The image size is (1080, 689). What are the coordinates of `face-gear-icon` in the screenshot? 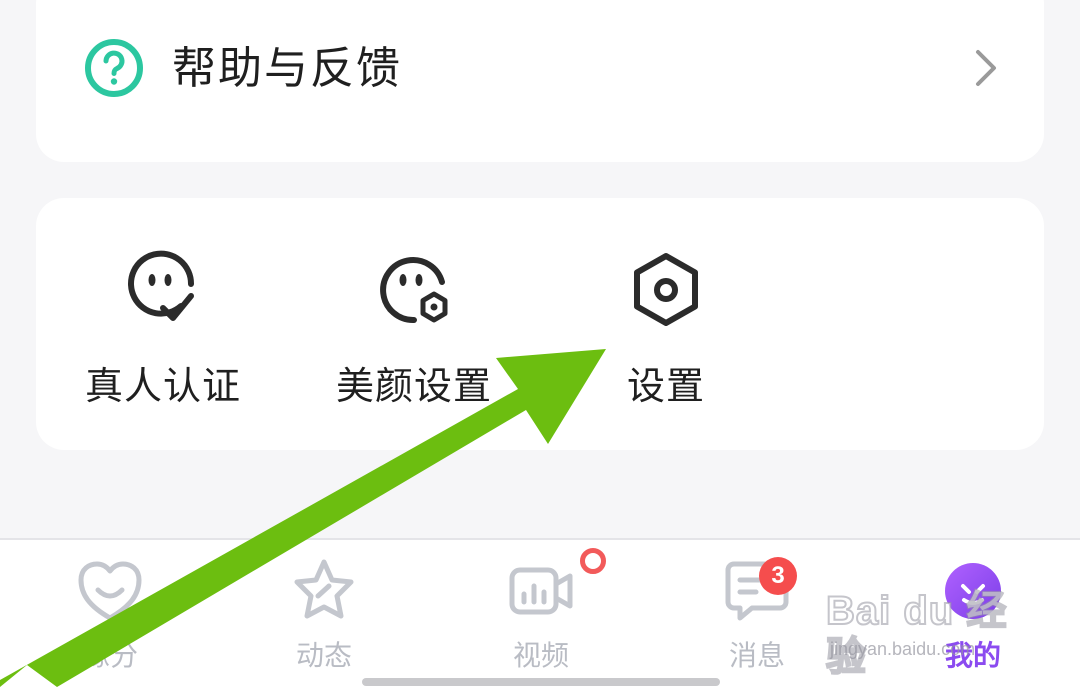 It's located at (414, 290).